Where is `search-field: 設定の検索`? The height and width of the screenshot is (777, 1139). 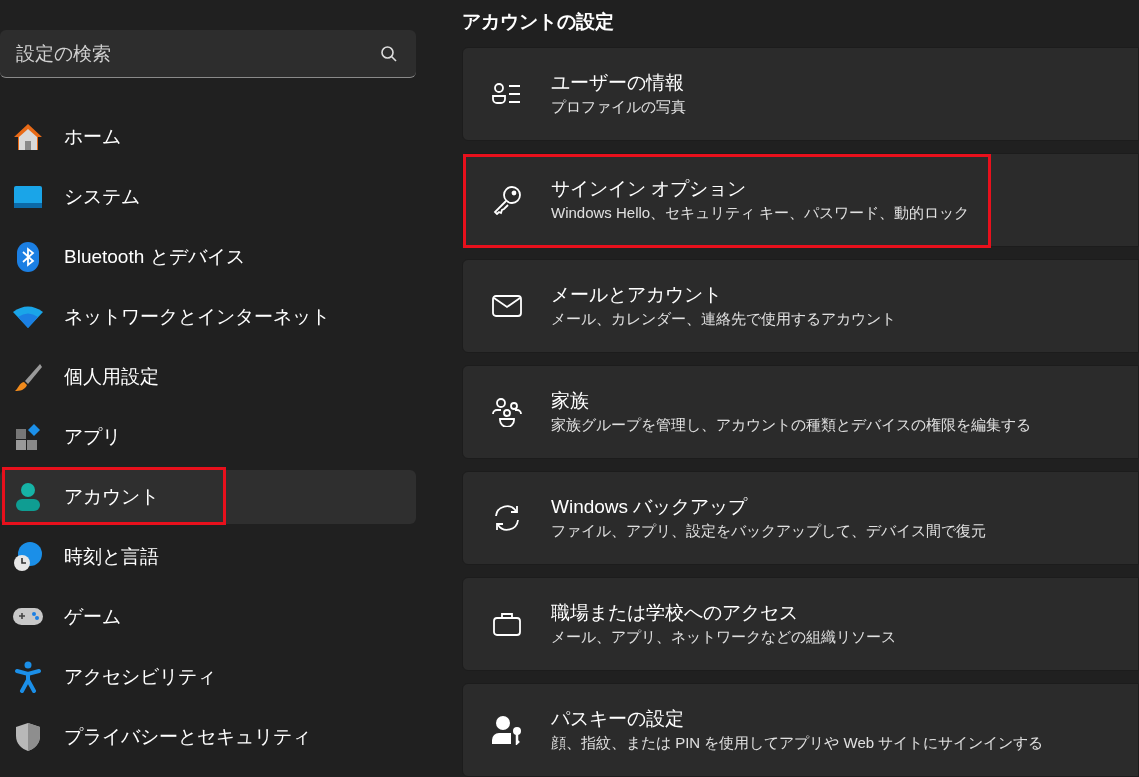
search-field: 設定の検索 is located at coordinates (208, 54).